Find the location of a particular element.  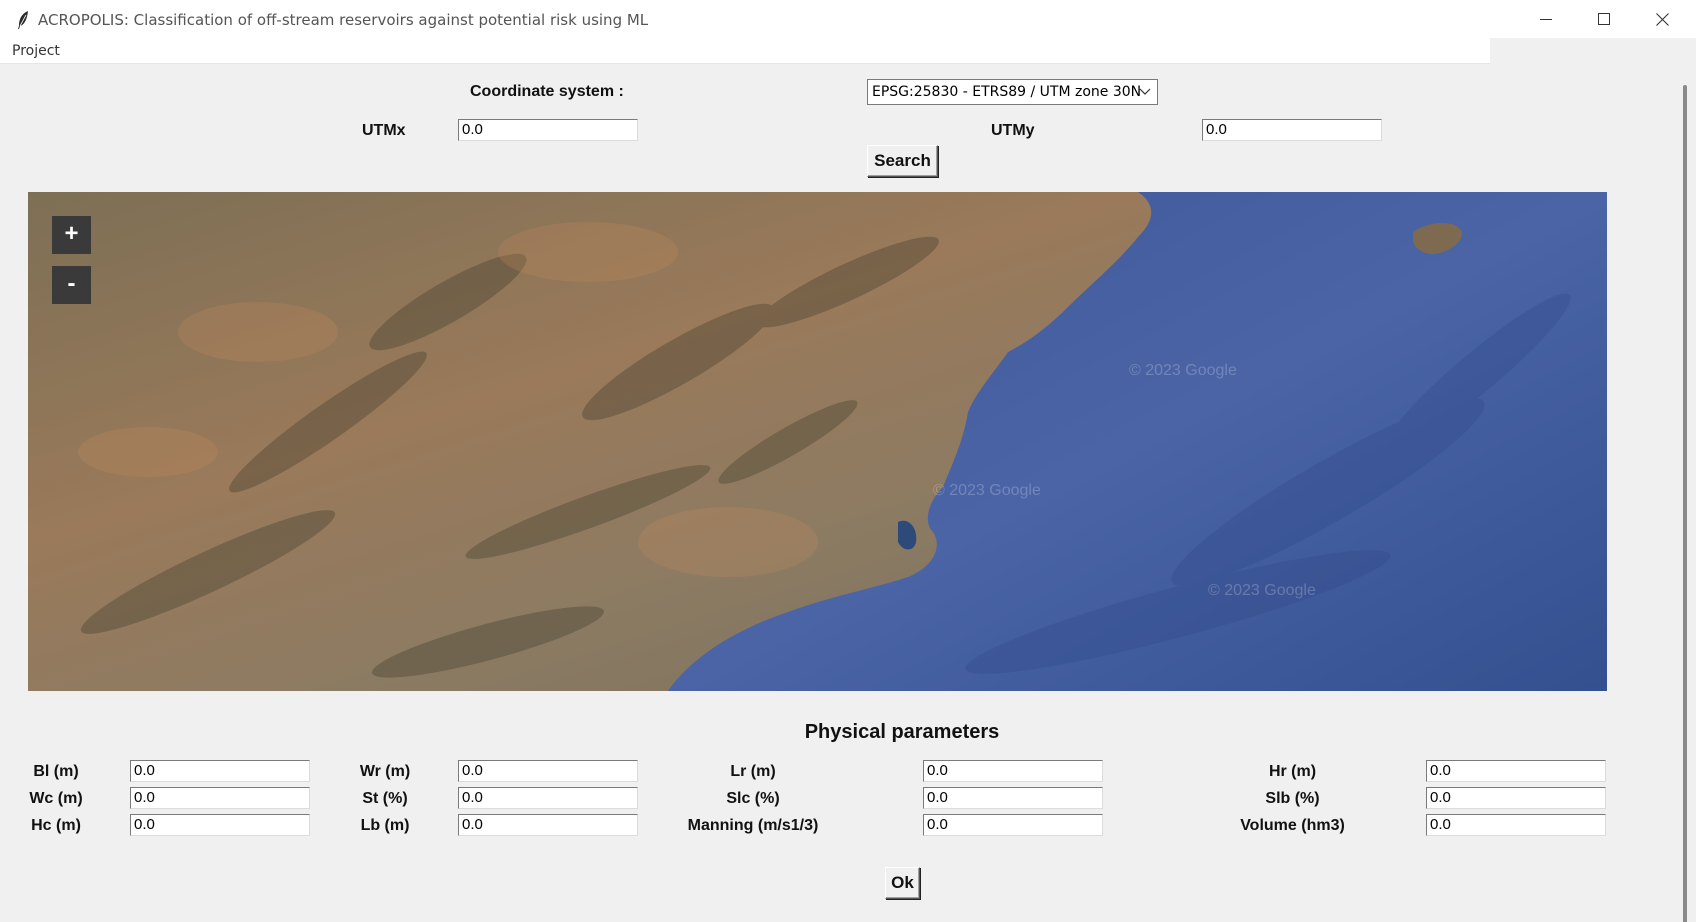

param-input-manning: 0.0 is located at coordinates (1013, 825).